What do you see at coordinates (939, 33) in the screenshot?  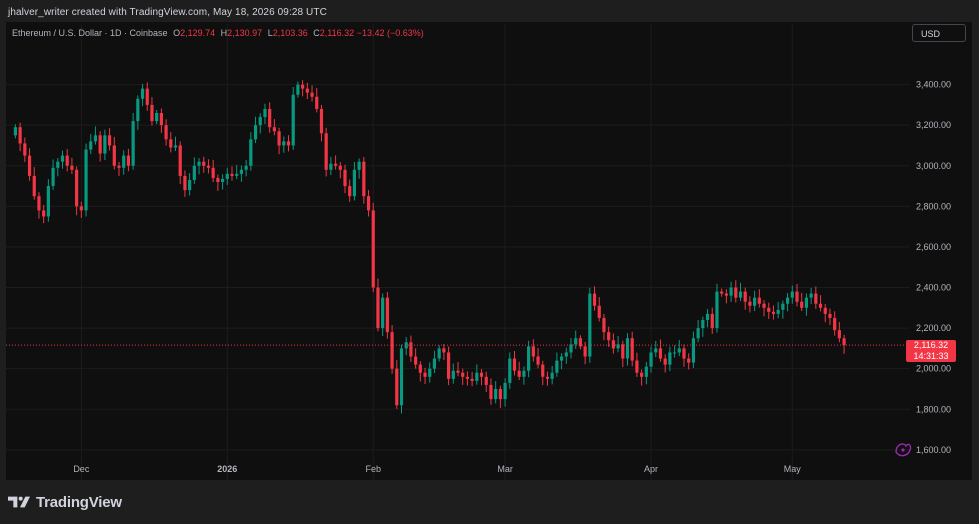 I see `currency-button: USD` at bounding box center [939, 33].